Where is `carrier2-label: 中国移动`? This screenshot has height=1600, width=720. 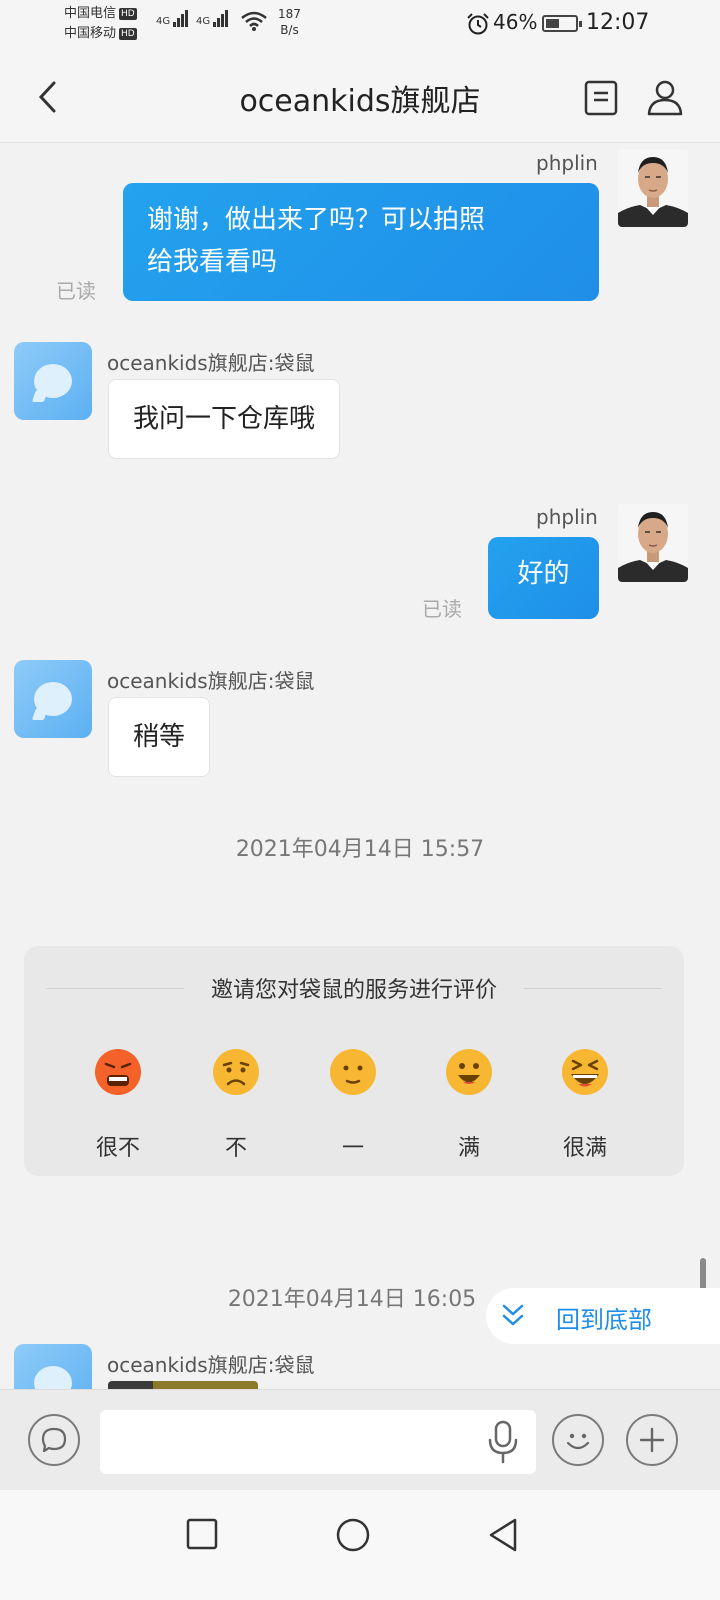
carrier2-label: 中国移动 is located at coordinates (90, 33).